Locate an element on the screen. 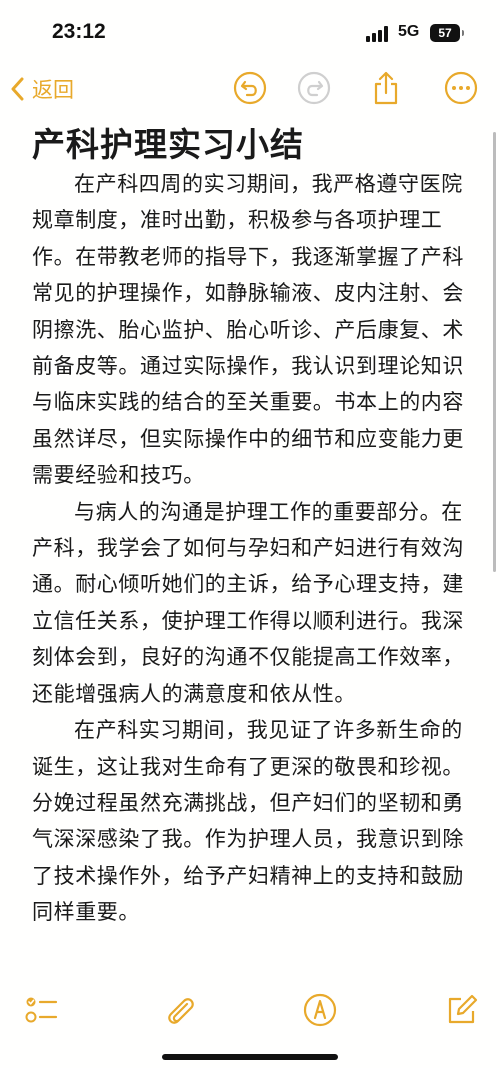 This screenshot has height=1068, width=500. compose-icon is located at coordinates (462, 1010).